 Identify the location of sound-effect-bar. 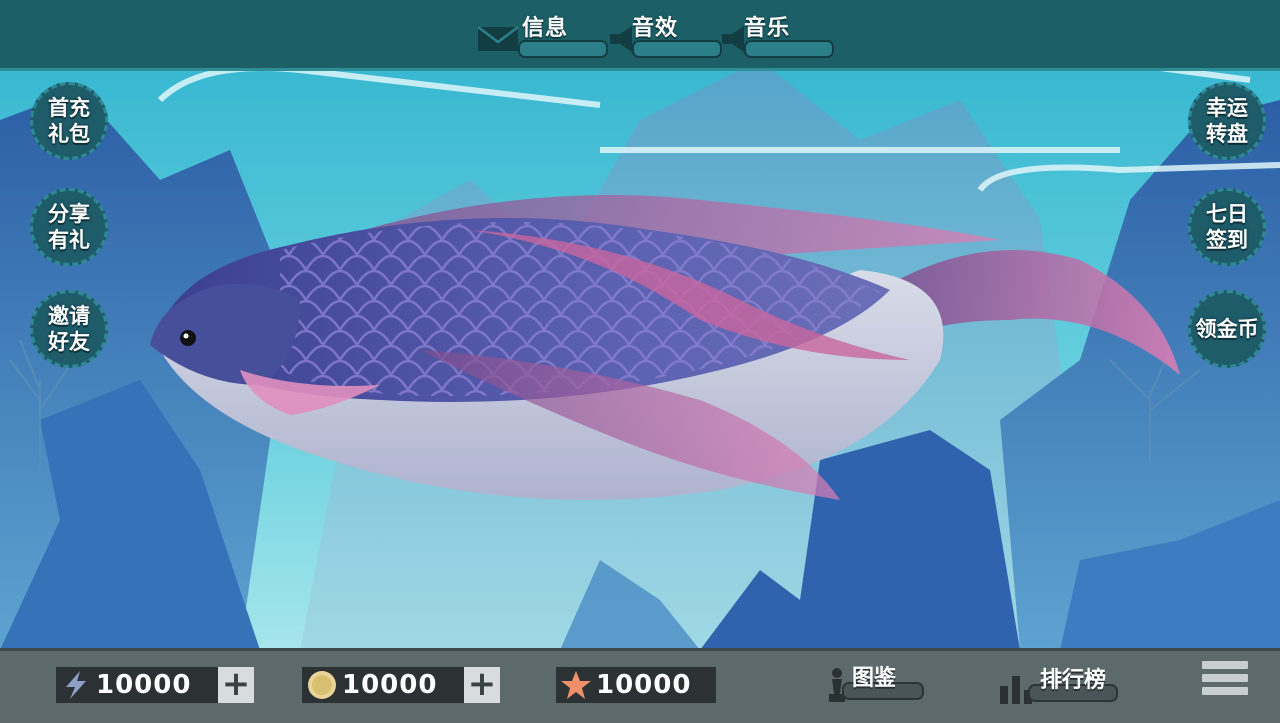
(677, 49).